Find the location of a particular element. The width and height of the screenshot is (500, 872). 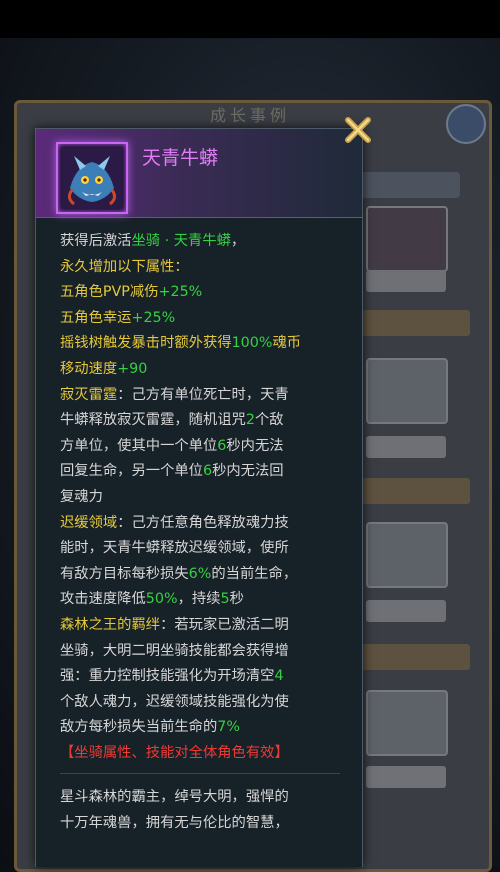

skill-line: 森林之王的羁绊：若玩家已激活二明 is located at coordinates (174, 624).